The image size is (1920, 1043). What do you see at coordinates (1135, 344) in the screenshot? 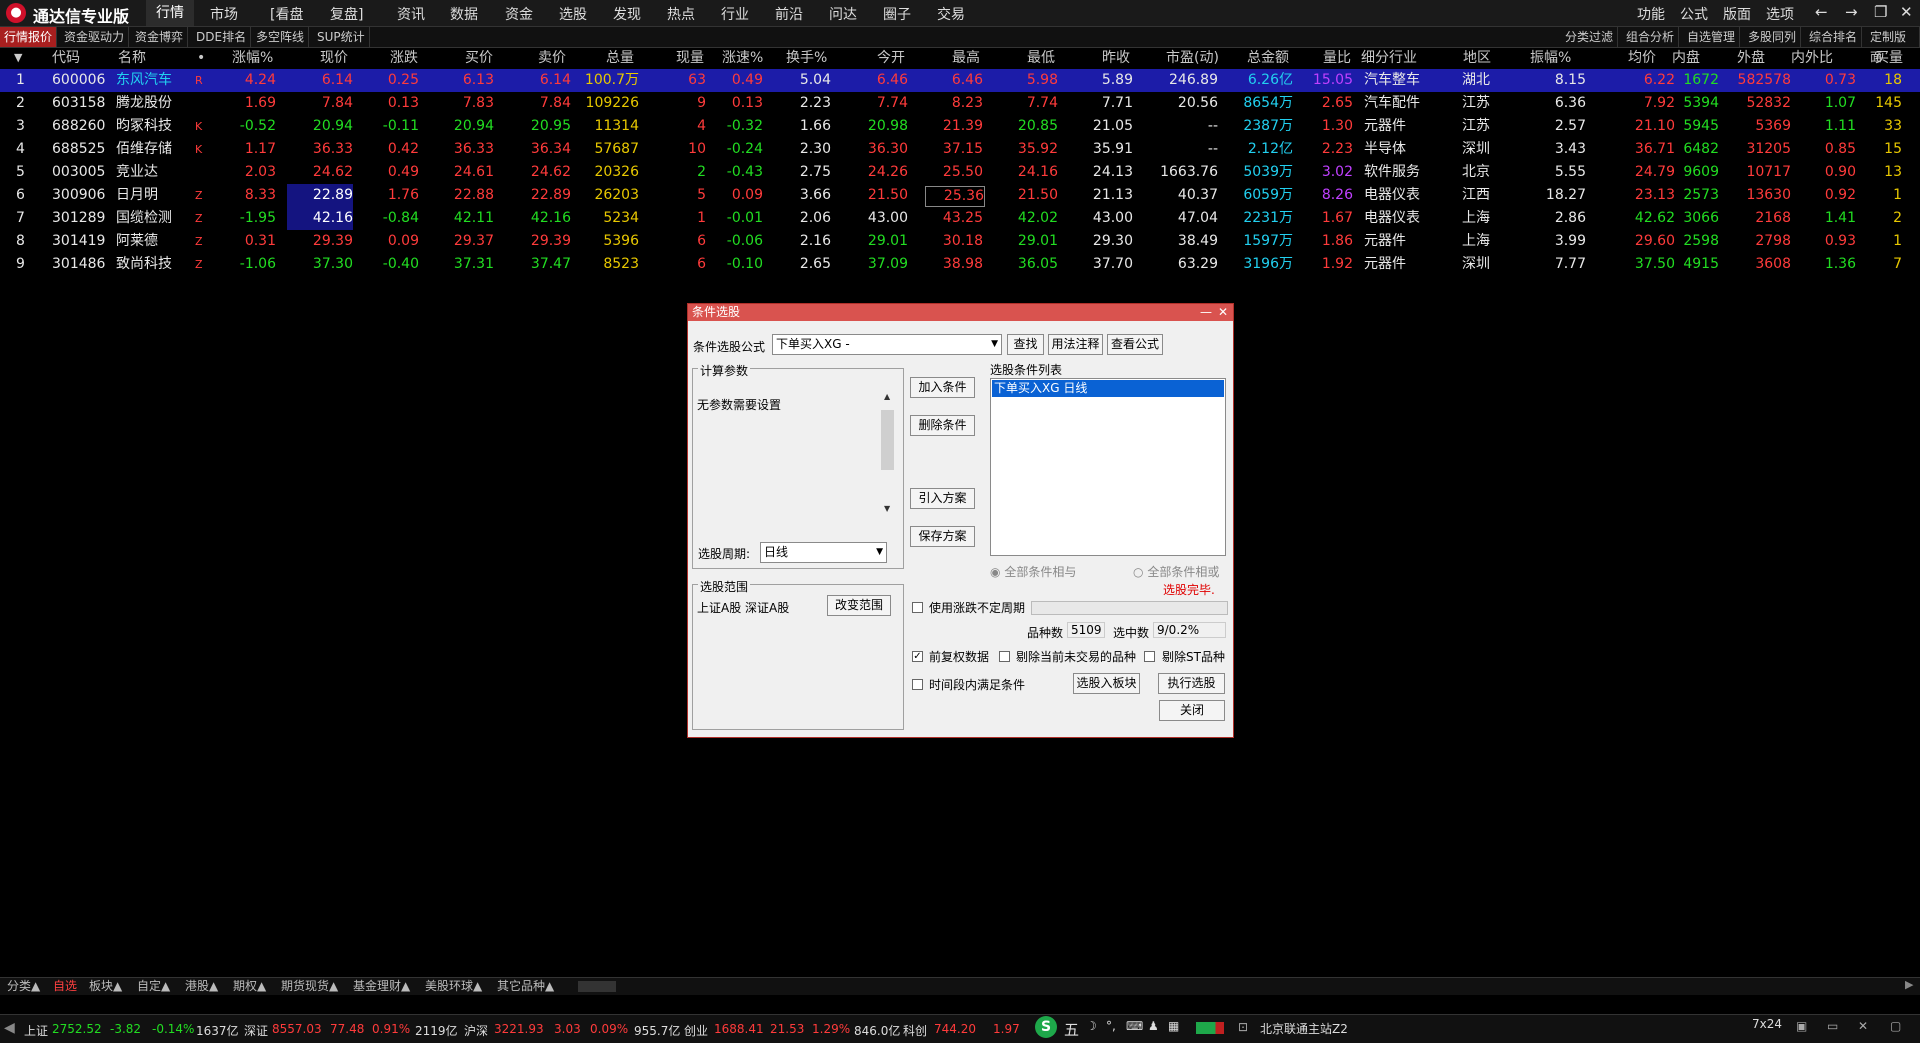
I see `view-formula-button: 查看公式` at bounding box center [1135, 344].